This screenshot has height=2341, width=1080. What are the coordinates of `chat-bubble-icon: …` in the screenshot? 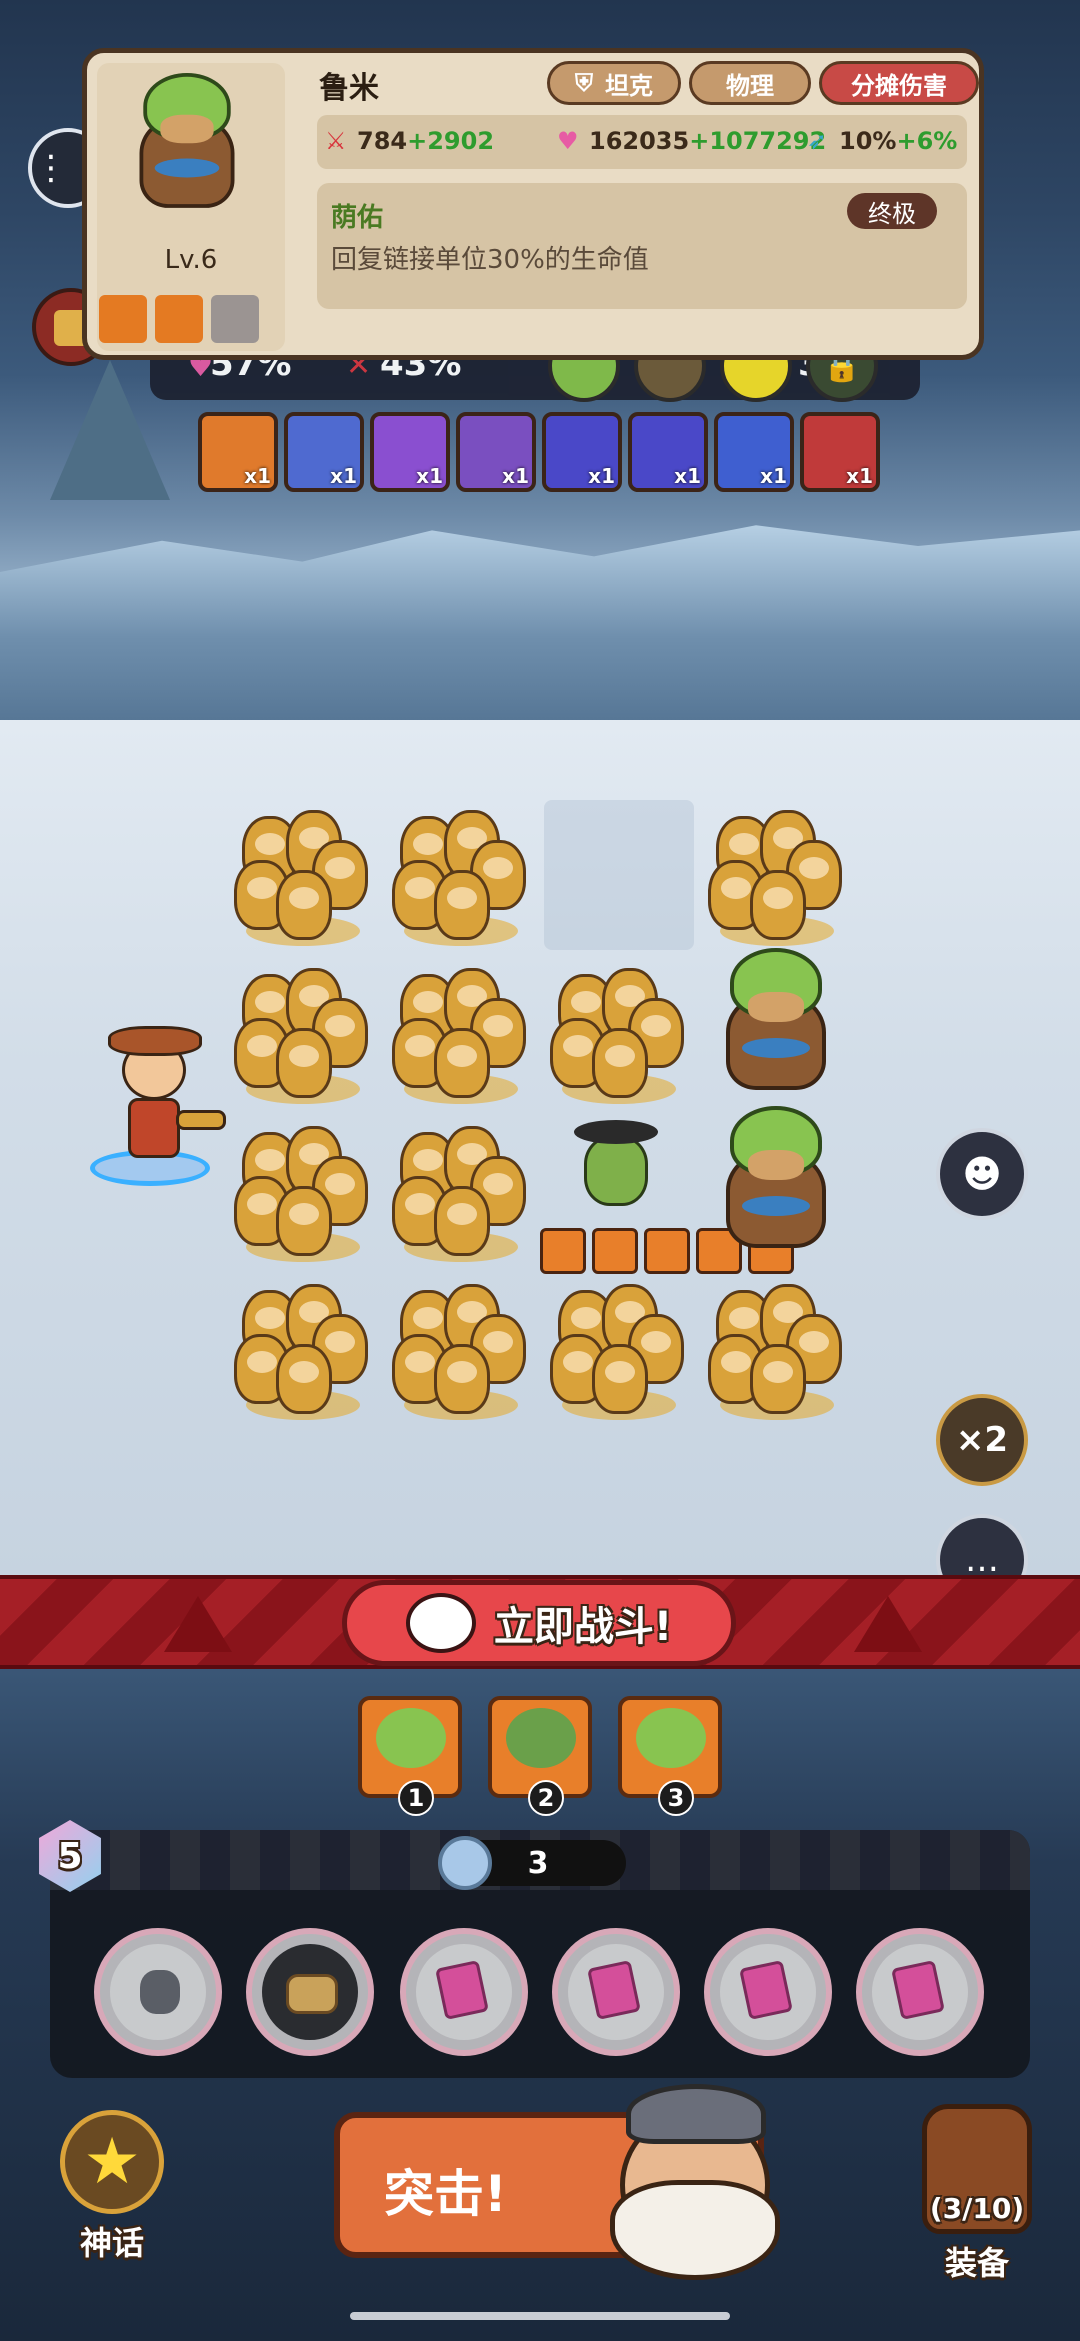 It's located at (982, 1560).